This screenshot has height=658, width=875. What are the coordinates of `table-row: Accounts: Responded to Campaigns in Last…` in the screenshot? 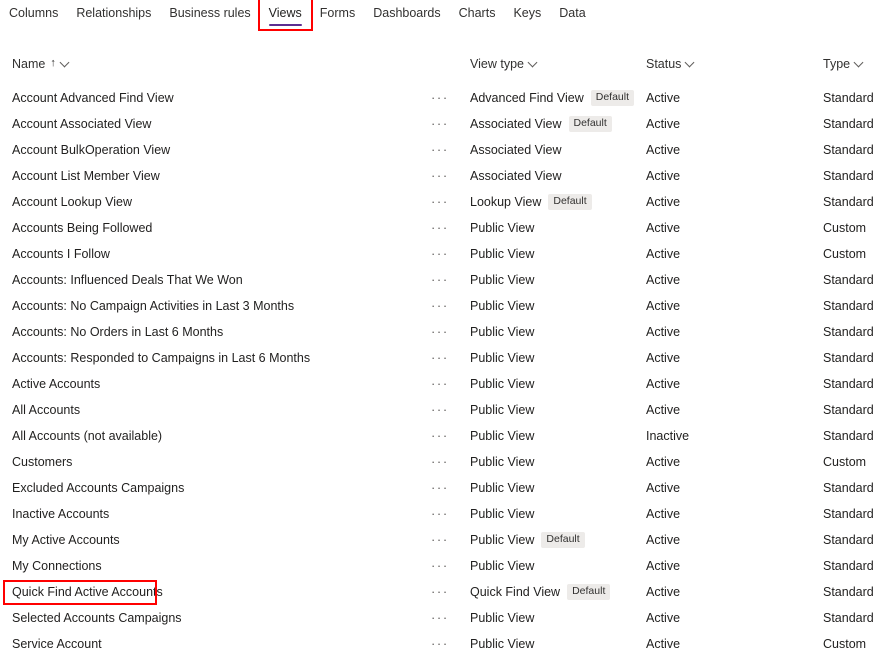 It's located at (437, 358).